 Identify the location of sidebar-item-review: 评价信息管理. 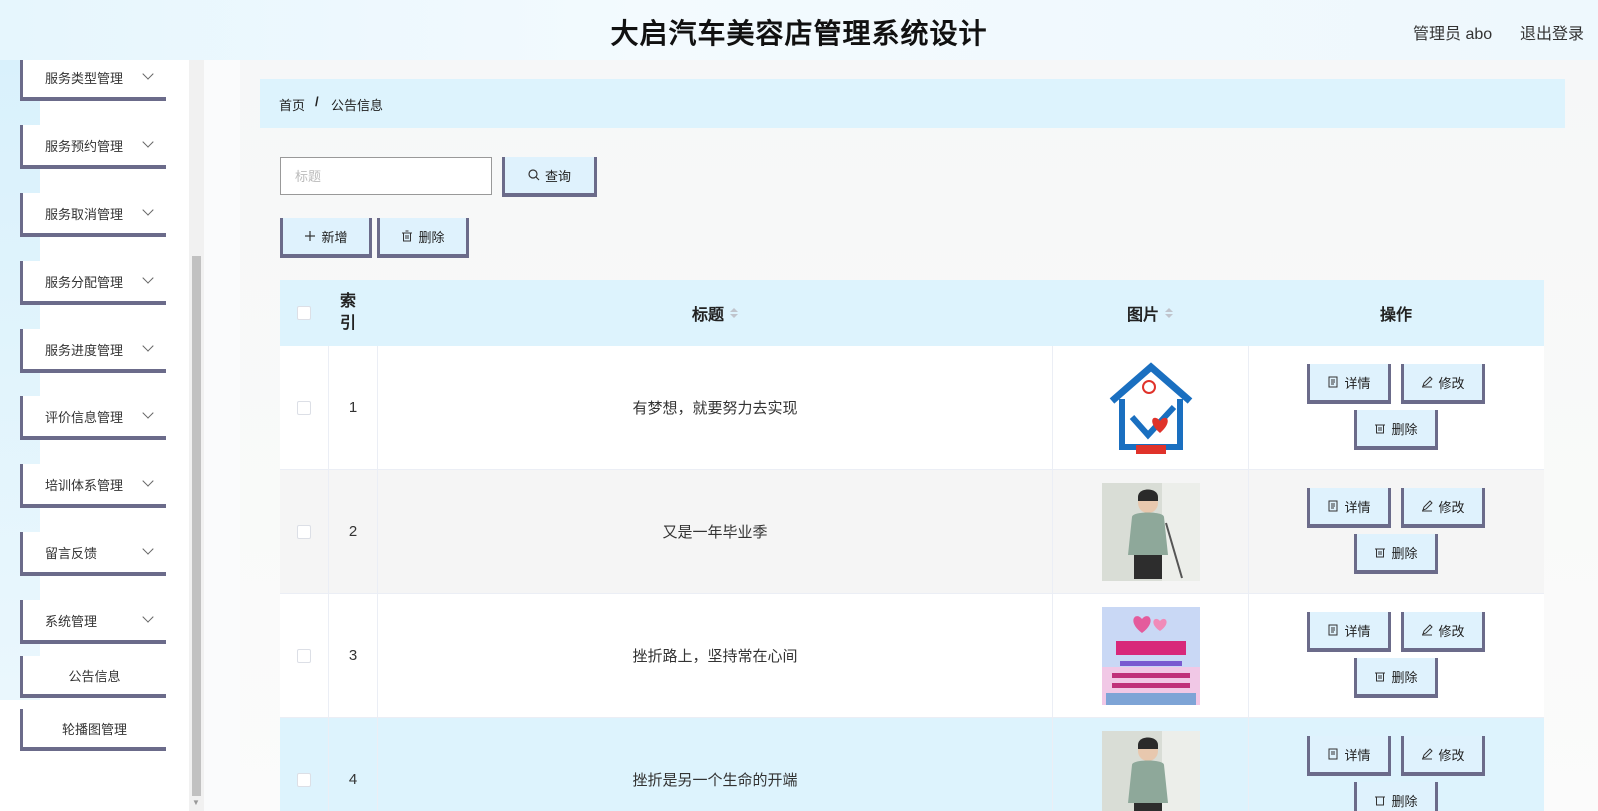
(93, 418).